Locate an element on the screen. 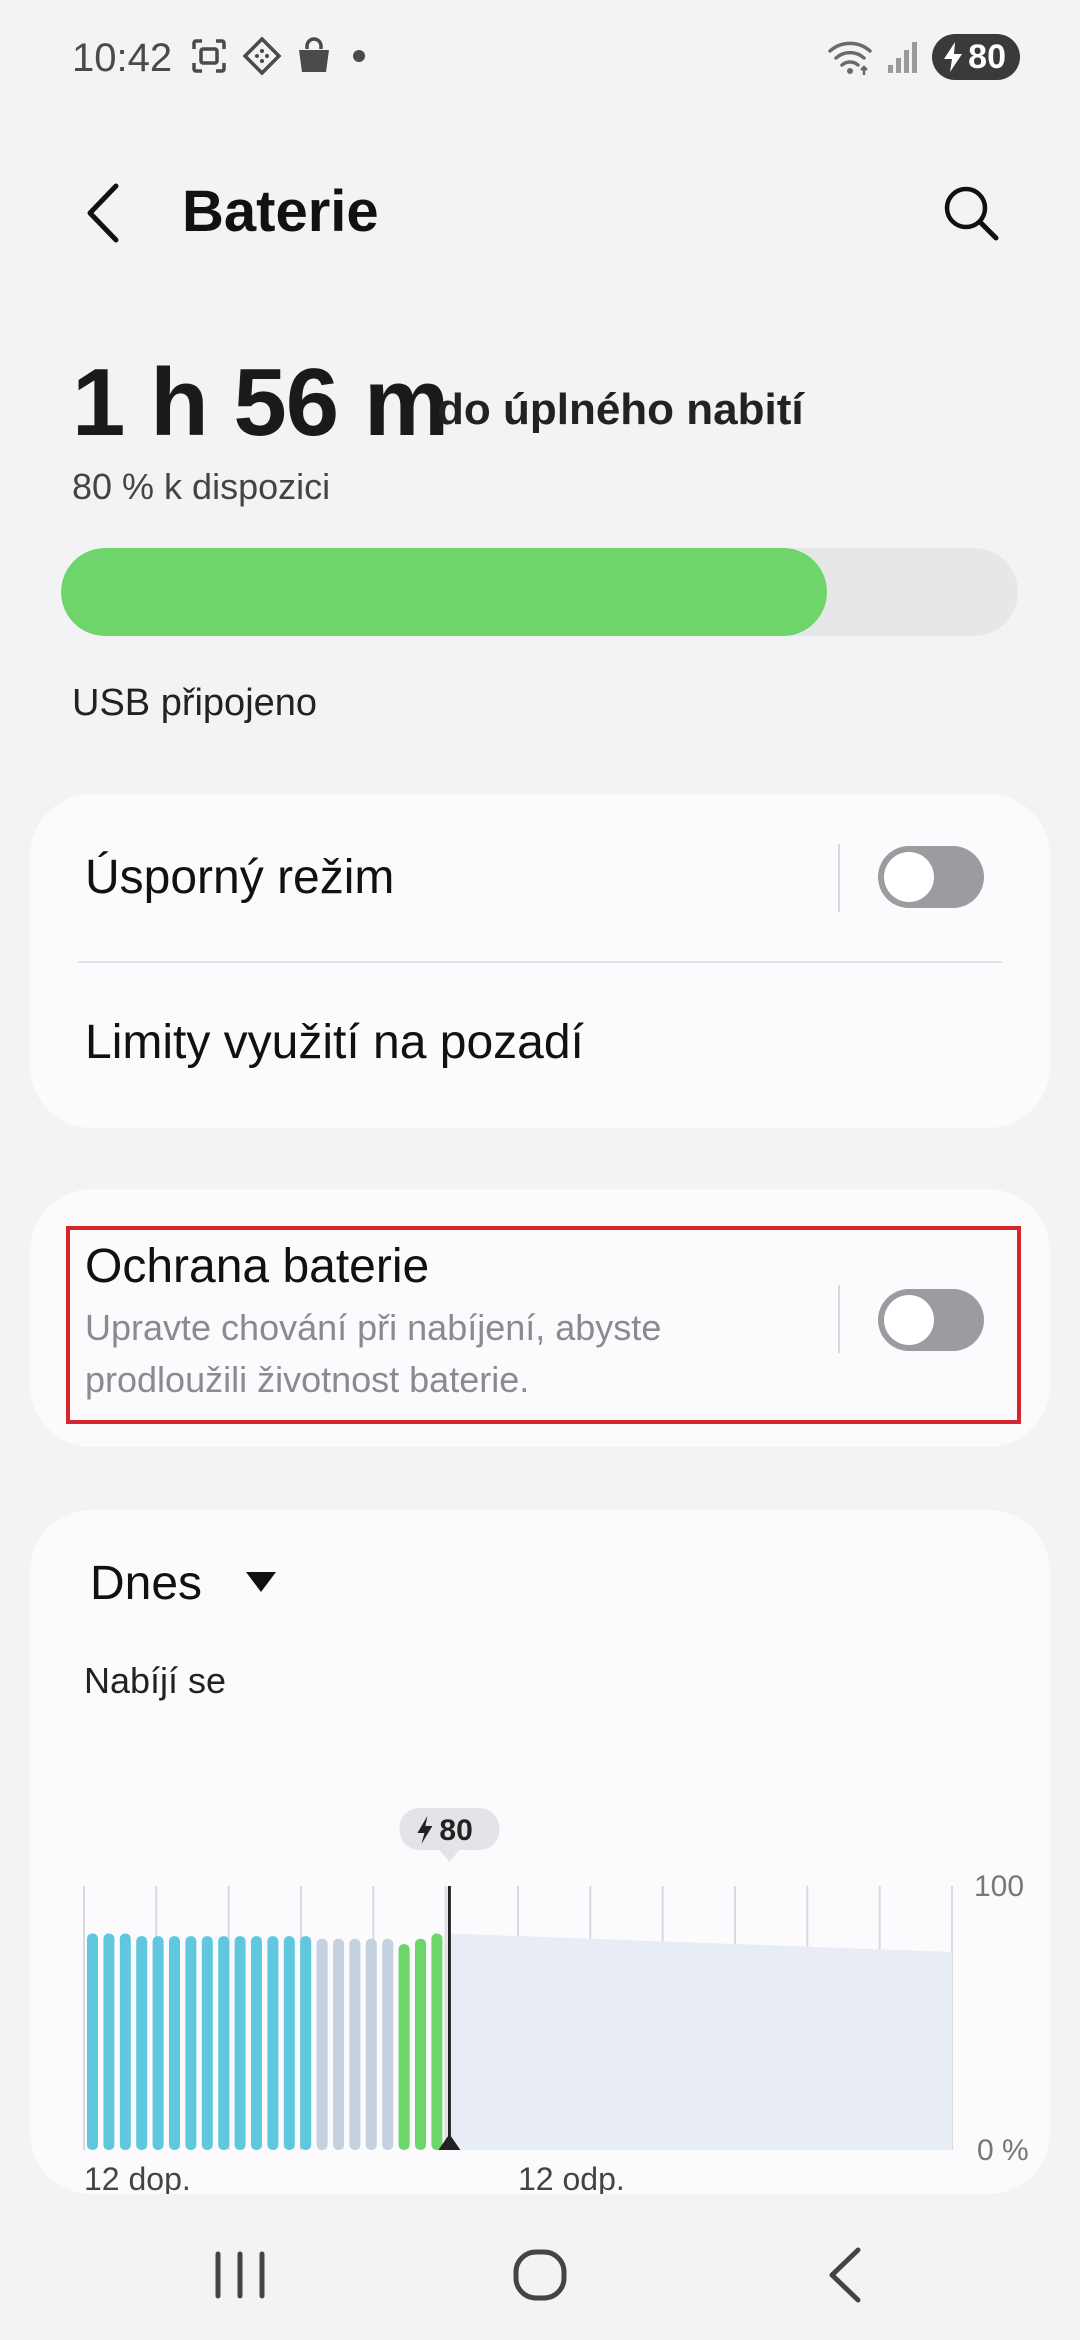 The image size is (1080, 2340). charge-time-suffix: do úplného nabití is located at coordinates (620, 409).